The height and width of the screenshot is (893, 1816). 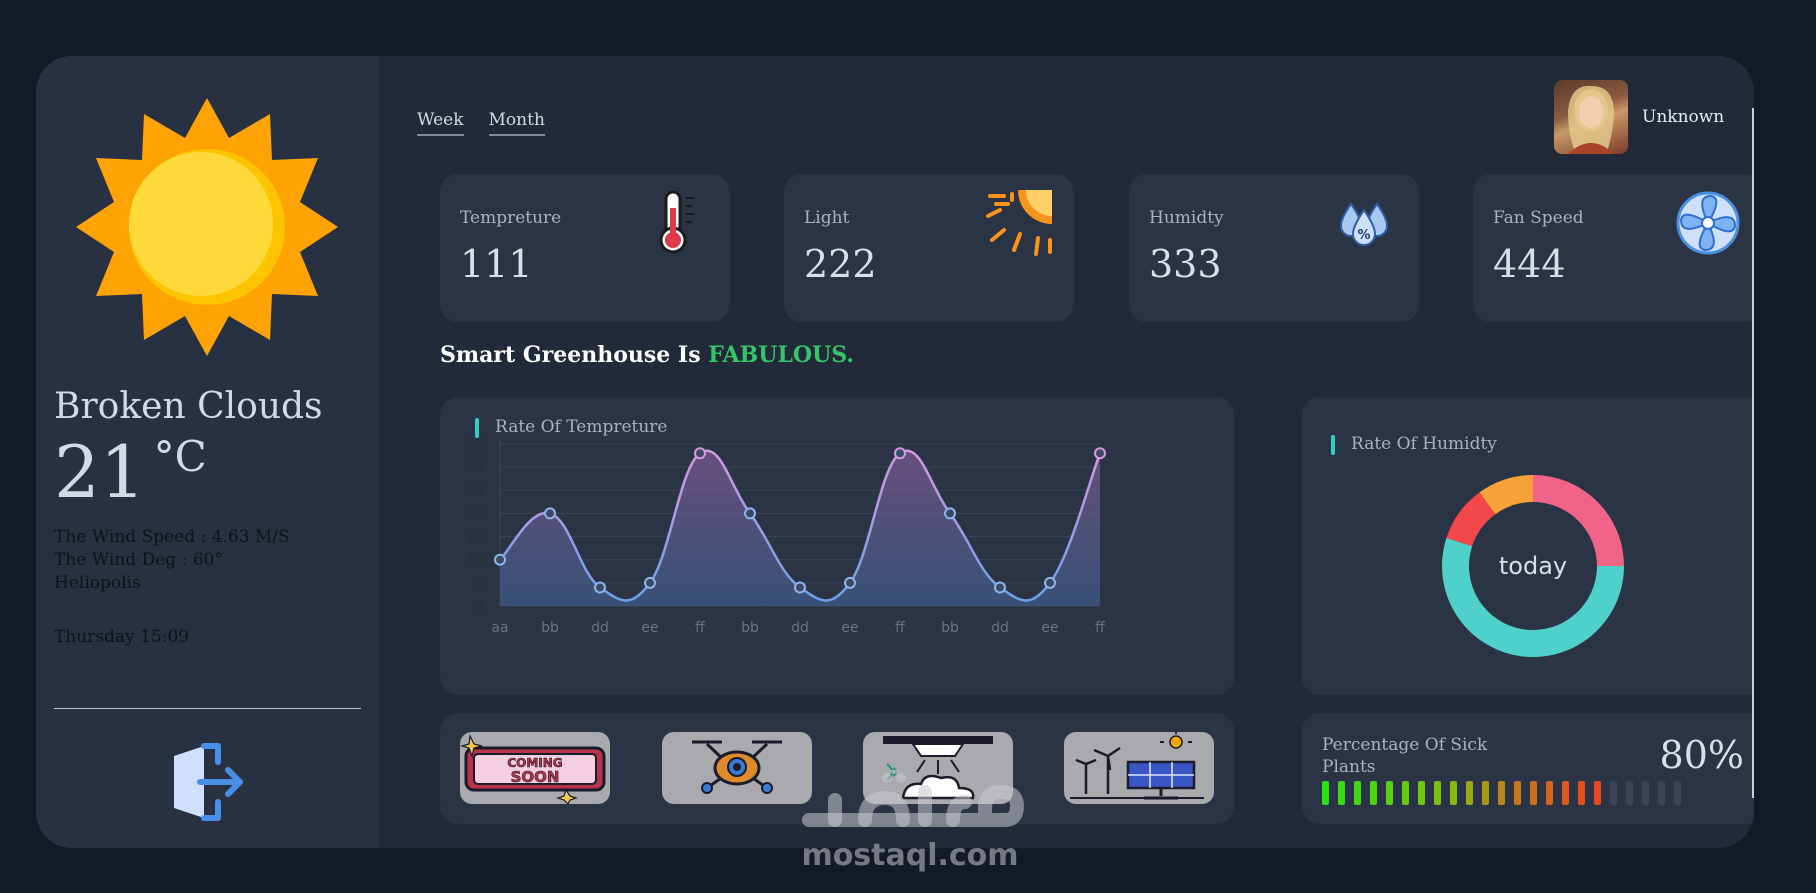 What do you see at coordinates (1019, 223) in the screenshot?
I see `sun-rays-icon` at bounding box center [1019, 223].